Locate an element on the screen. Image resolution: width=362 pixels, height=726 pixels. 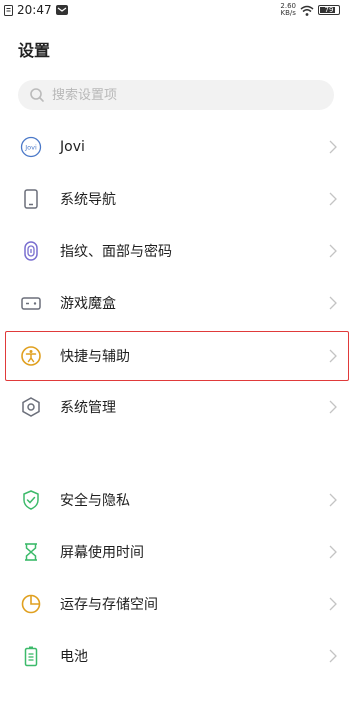
settings-item-label: 游戏魔盒 is located at coordinates (88, 304).